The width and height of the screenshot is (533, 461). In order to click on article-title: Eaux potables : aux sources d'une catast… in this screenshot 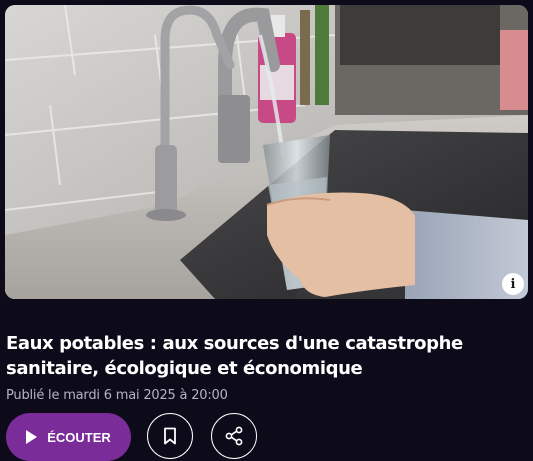, I will do `click(234, 356)`.